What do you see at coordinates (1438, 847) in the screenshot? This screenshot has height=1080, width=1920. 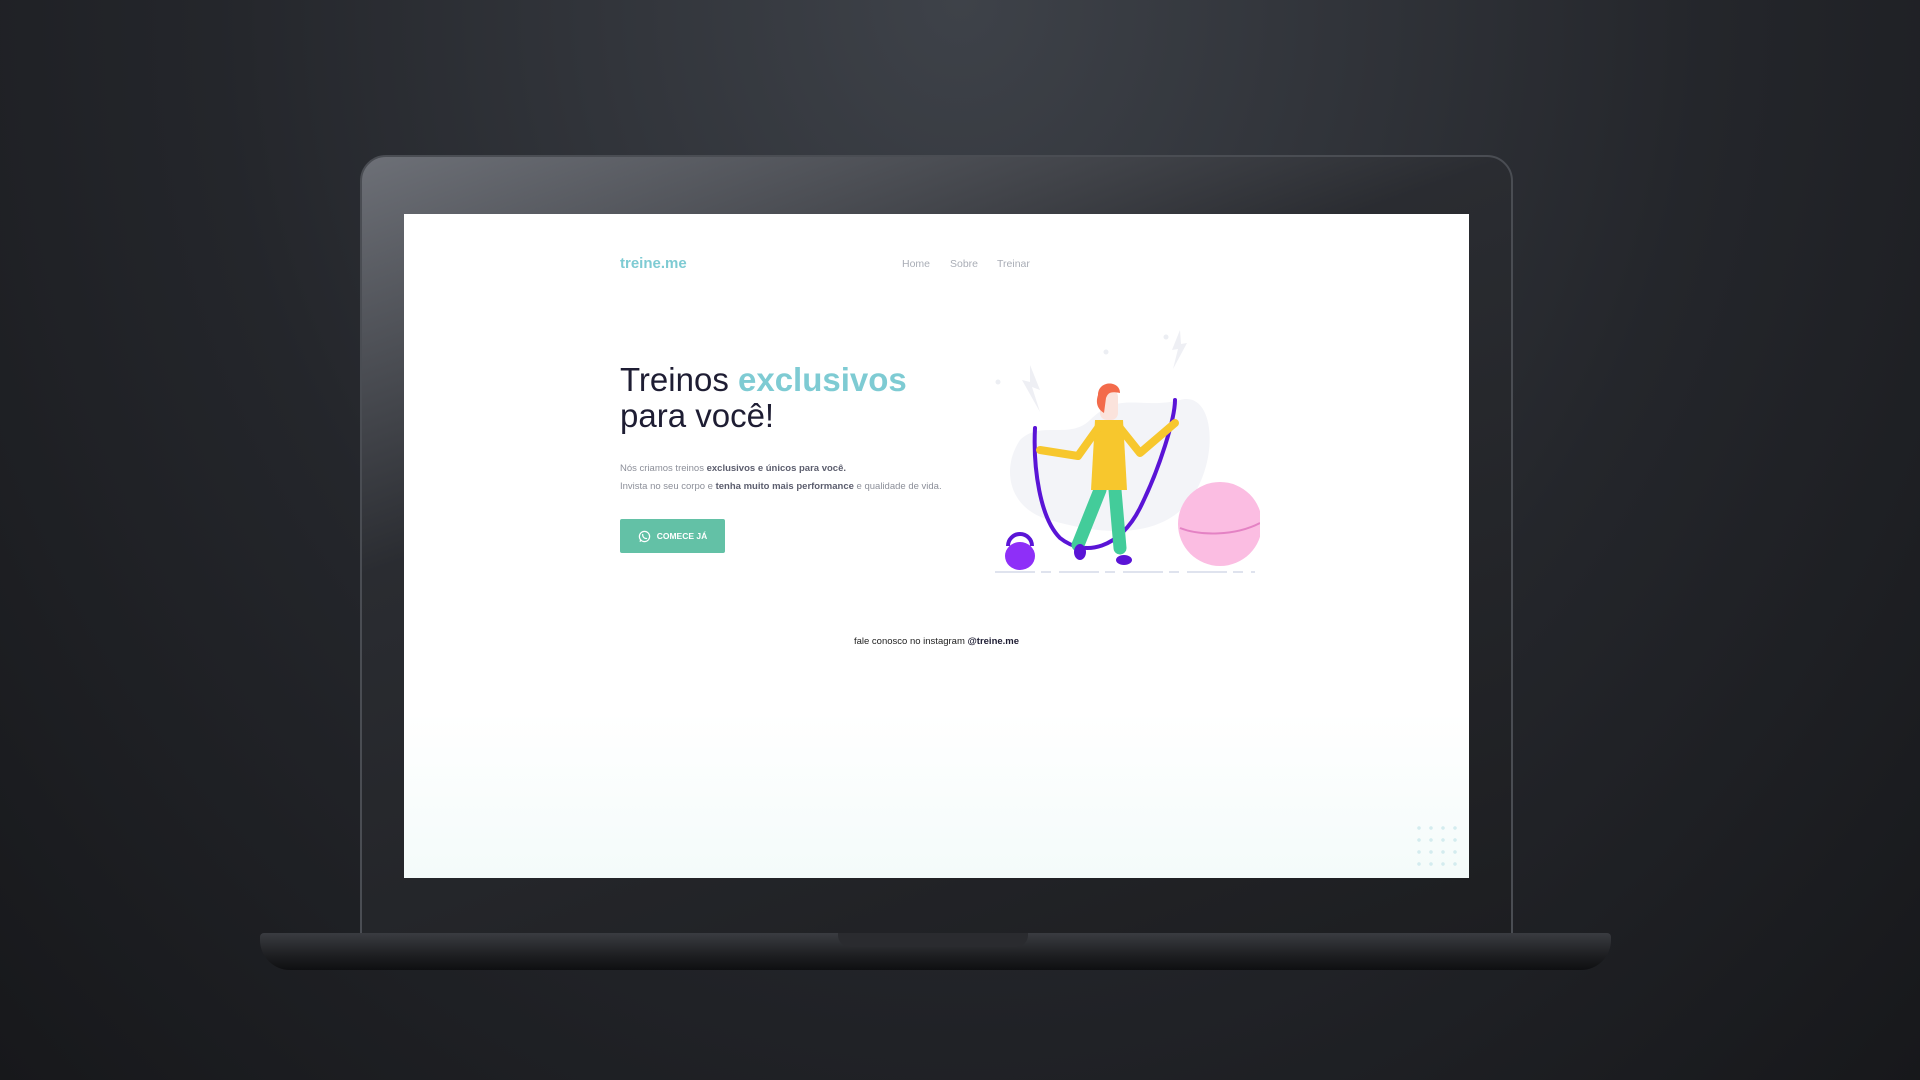 I see `decorative-dots` at bounding box center [1438, 847].